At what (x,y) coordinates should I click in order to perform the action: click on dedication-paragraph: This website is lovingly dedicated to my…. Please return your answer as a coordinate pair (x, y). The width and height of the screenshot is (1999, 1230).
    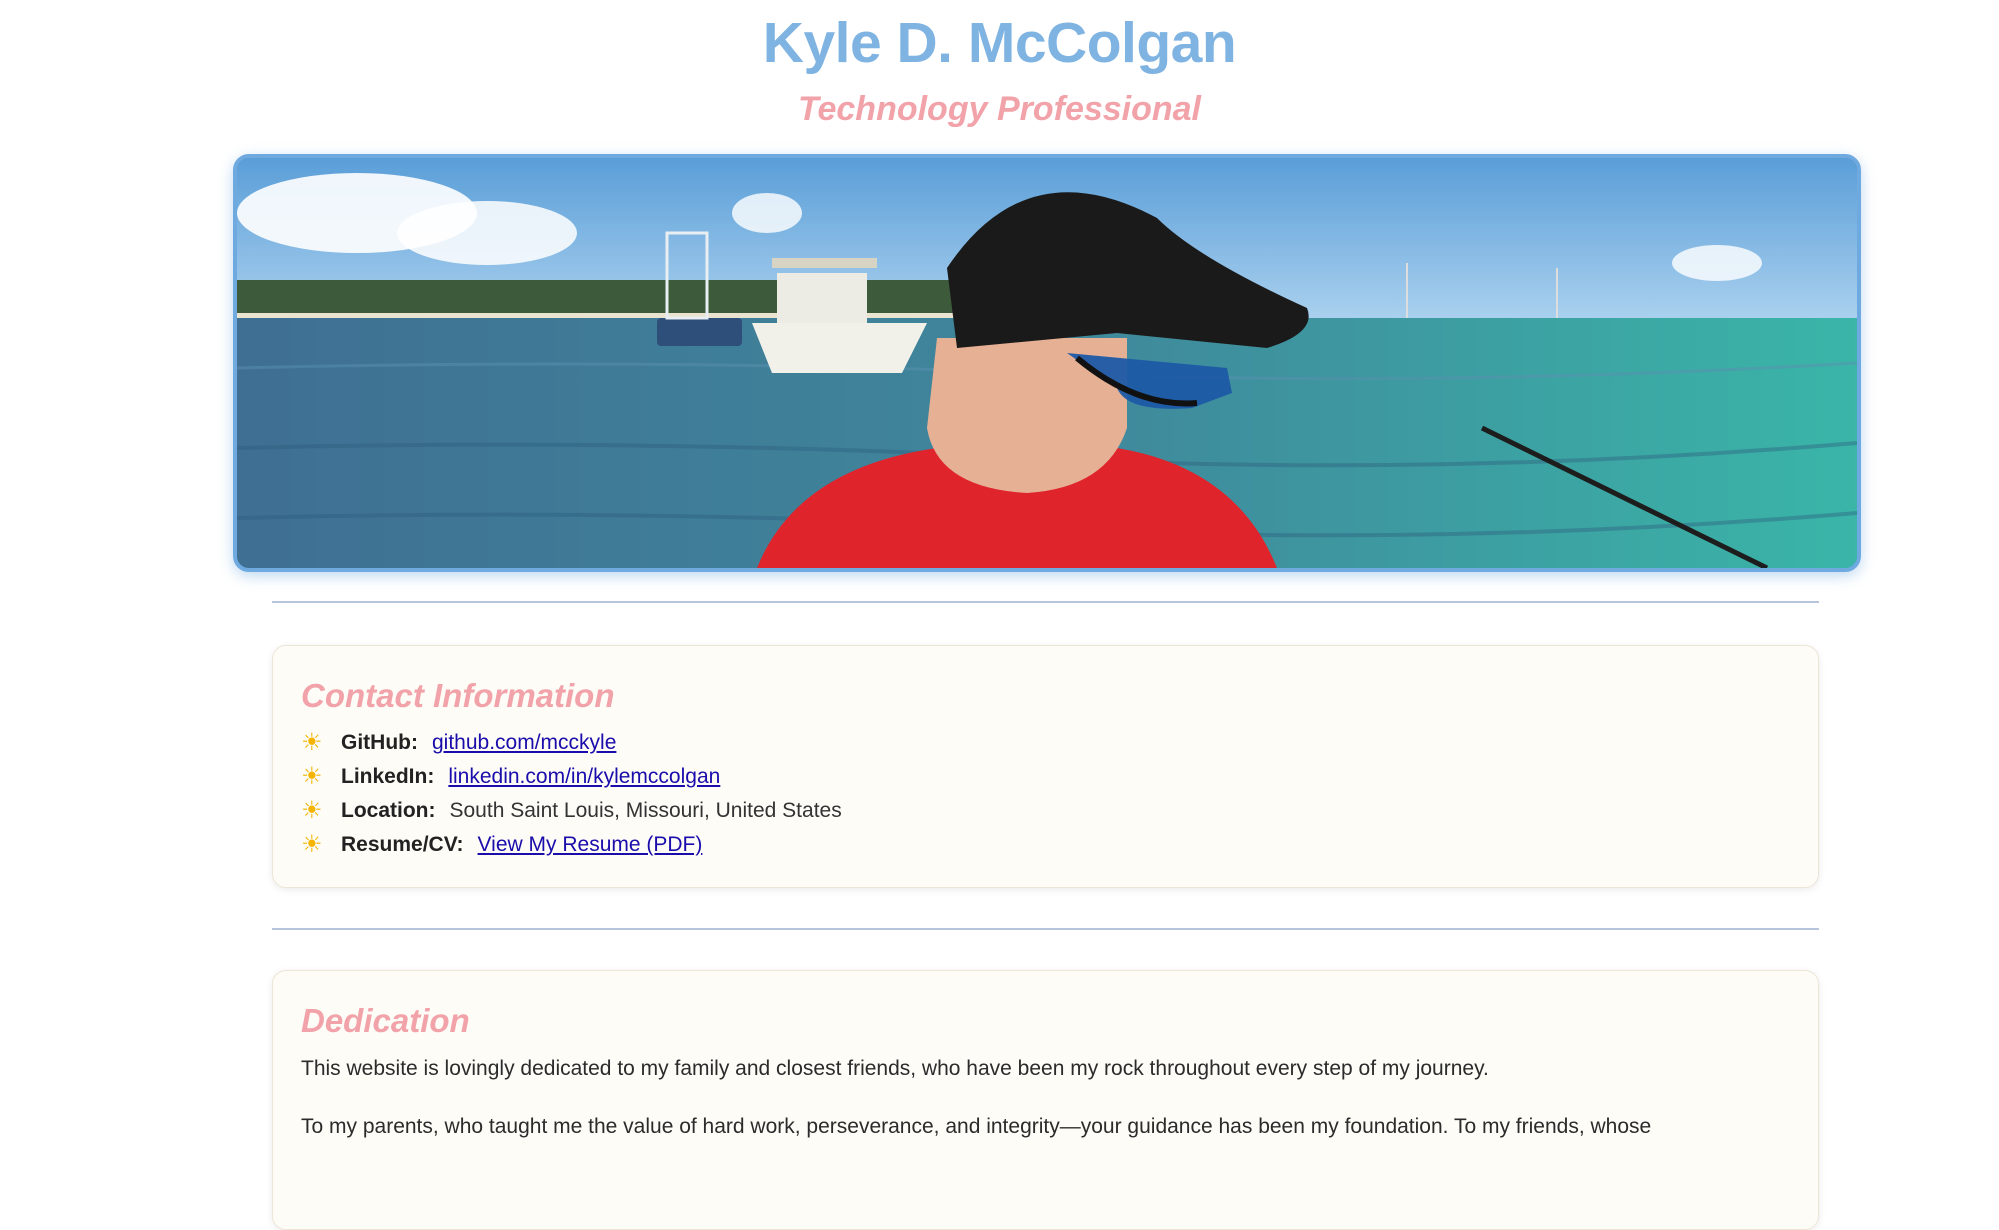
    Looking at the image, I should click on (895, 1068).